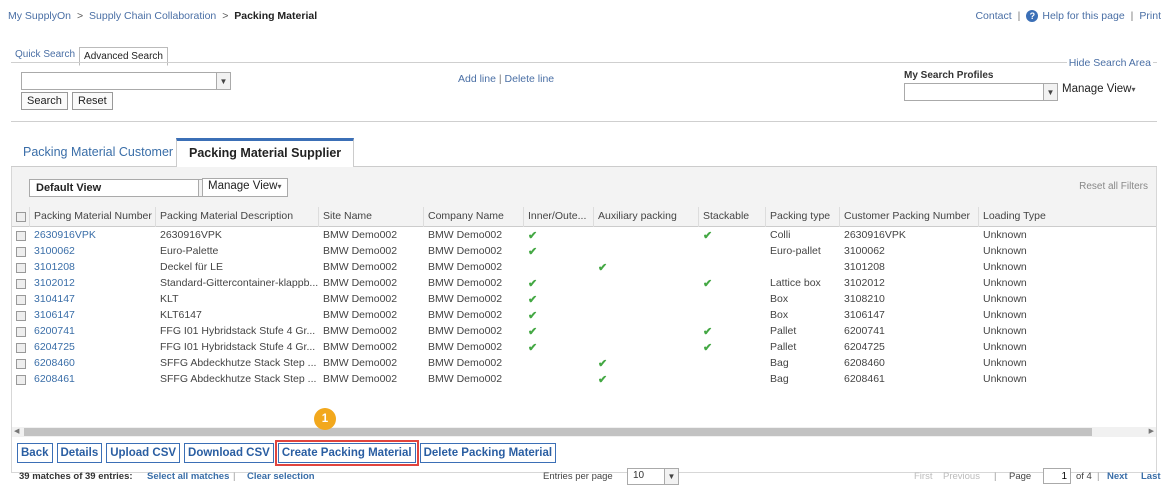  Describe the element at coordinates (473, 217) in the screenshot. I see `column-header-company-name: Company Name` at that location.